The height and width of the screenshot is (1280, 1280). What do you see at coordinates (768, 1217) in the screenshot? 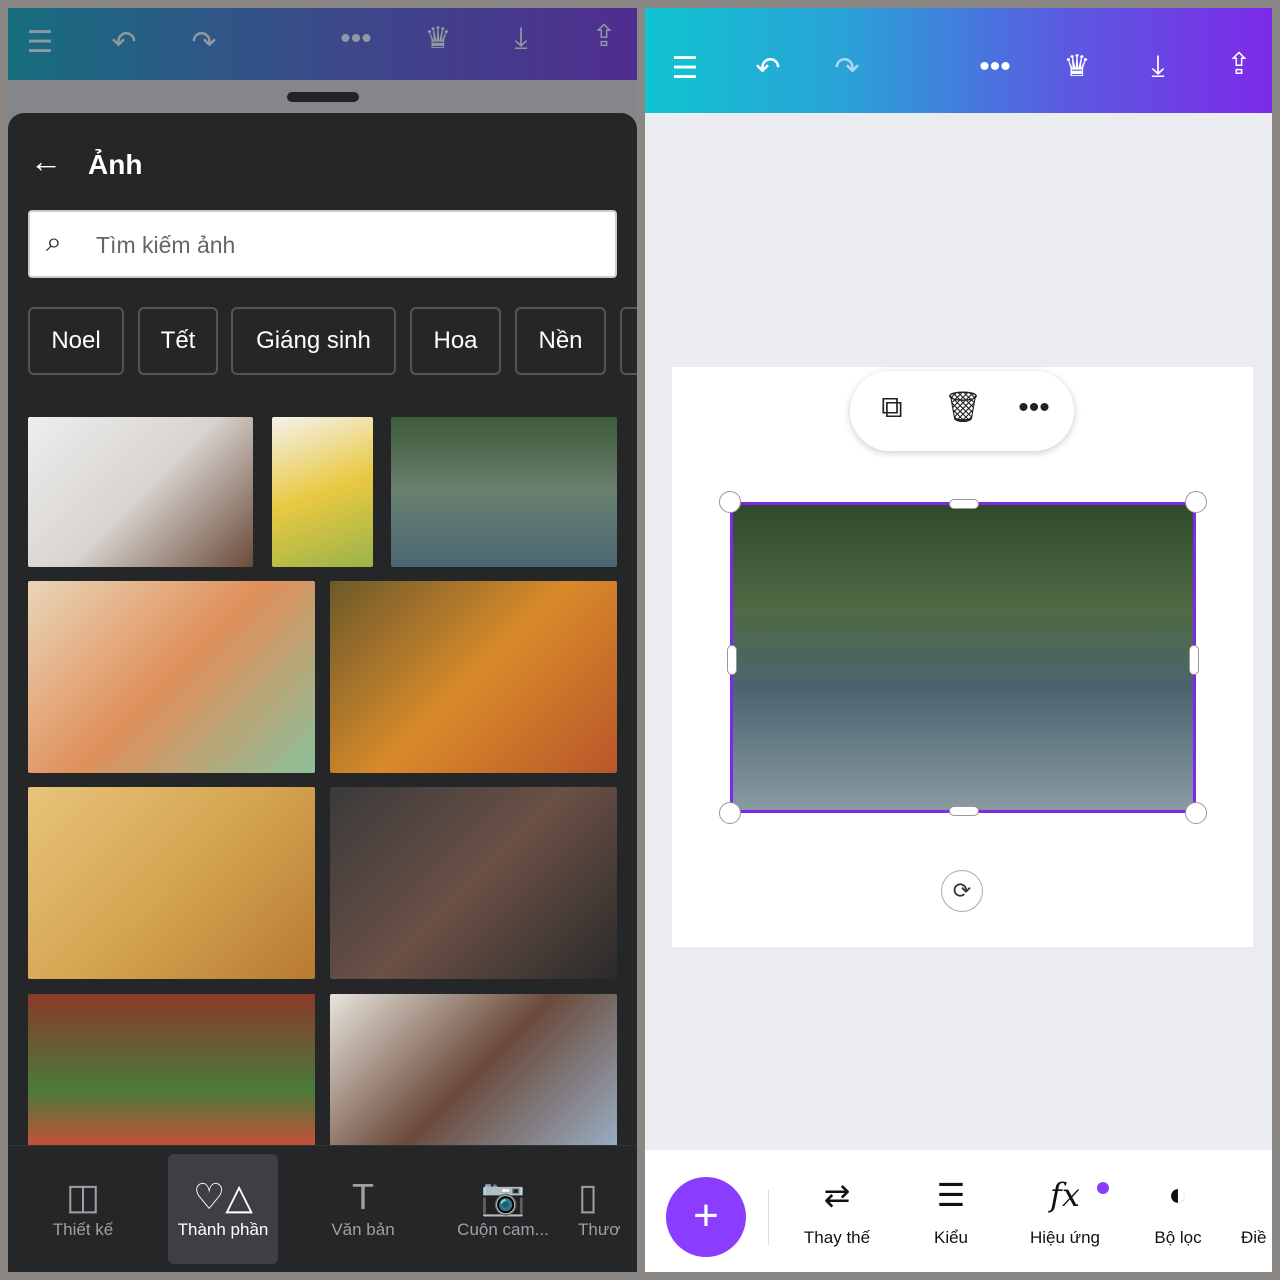
I see `divider` at bounding box center [768, 1217].